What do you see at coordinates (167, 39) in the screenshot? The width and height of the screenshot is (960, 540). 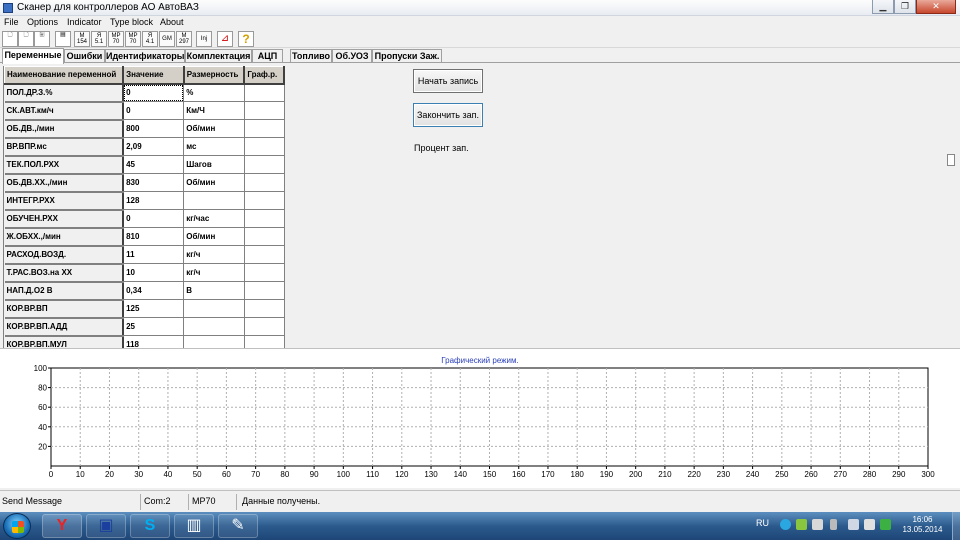 I see `model-button-6: GM` at bounding box center [167, 39].